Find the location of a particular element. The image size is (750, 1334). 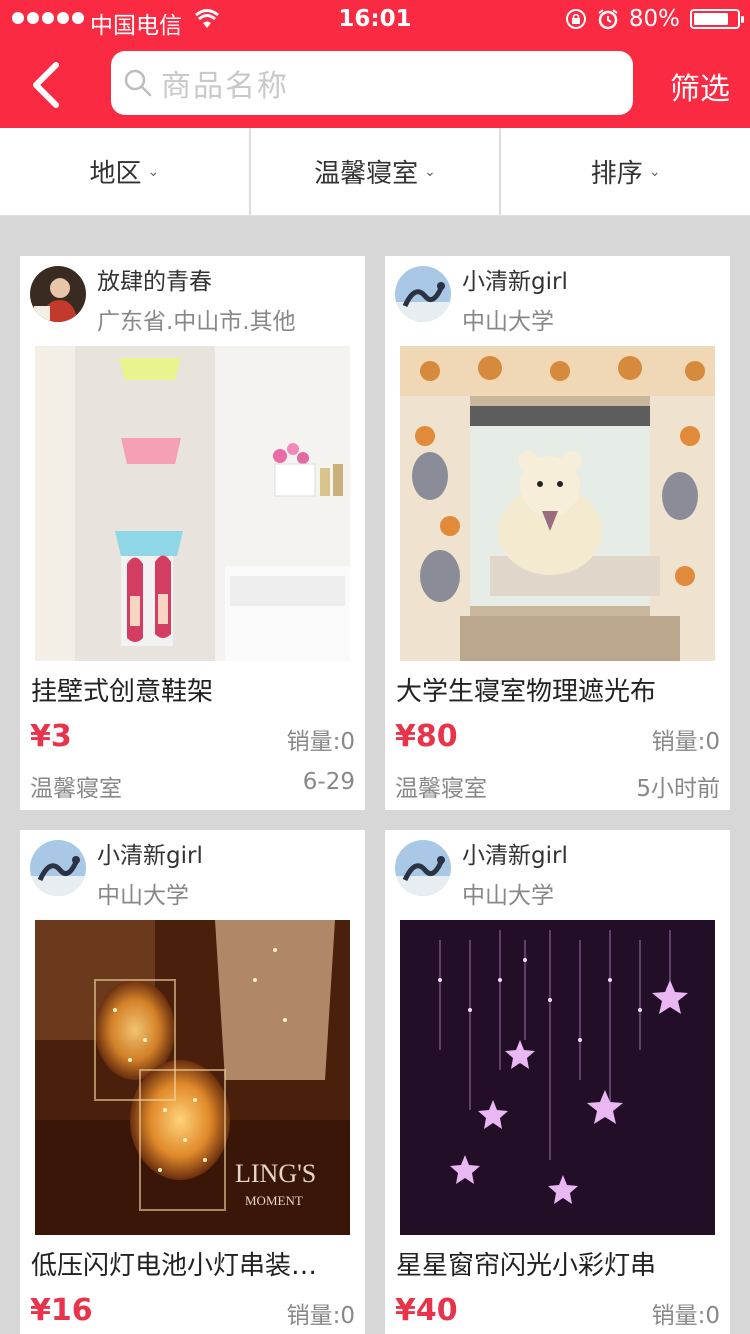

product-image: LING'S MOMENT is located at coordinates (192, 1077).